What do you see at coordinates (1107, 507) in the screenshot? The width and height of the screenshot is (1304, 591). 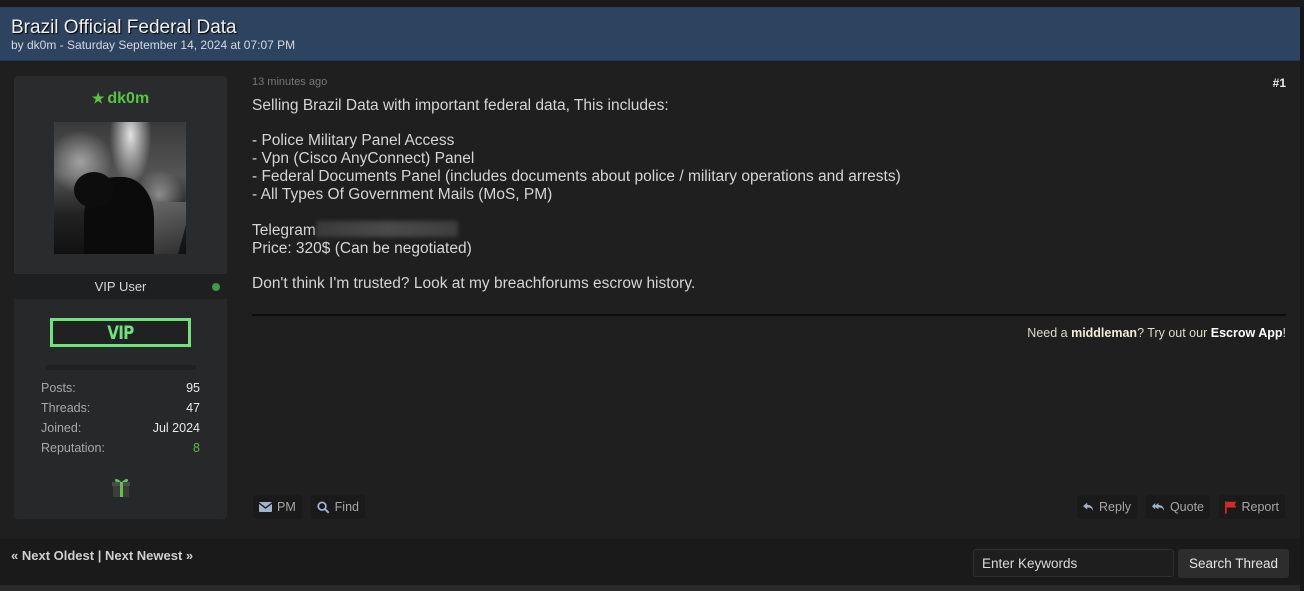 I see `reply-button: Reply` at bounding box center [1107, 507].